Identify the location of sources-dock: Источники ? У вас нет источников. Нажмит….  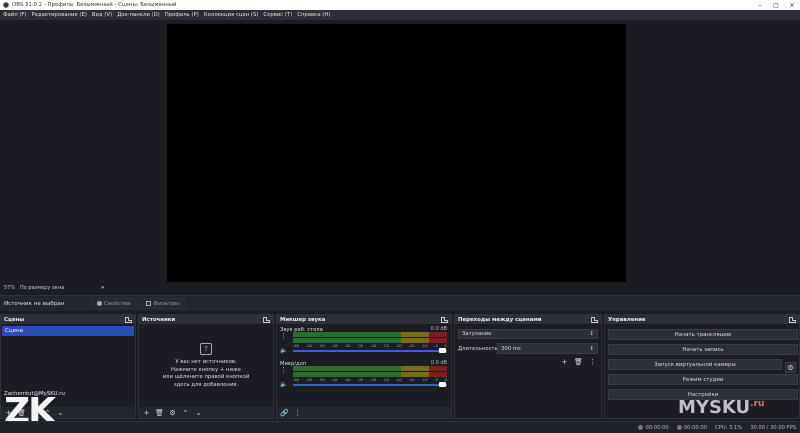
(206, 366).